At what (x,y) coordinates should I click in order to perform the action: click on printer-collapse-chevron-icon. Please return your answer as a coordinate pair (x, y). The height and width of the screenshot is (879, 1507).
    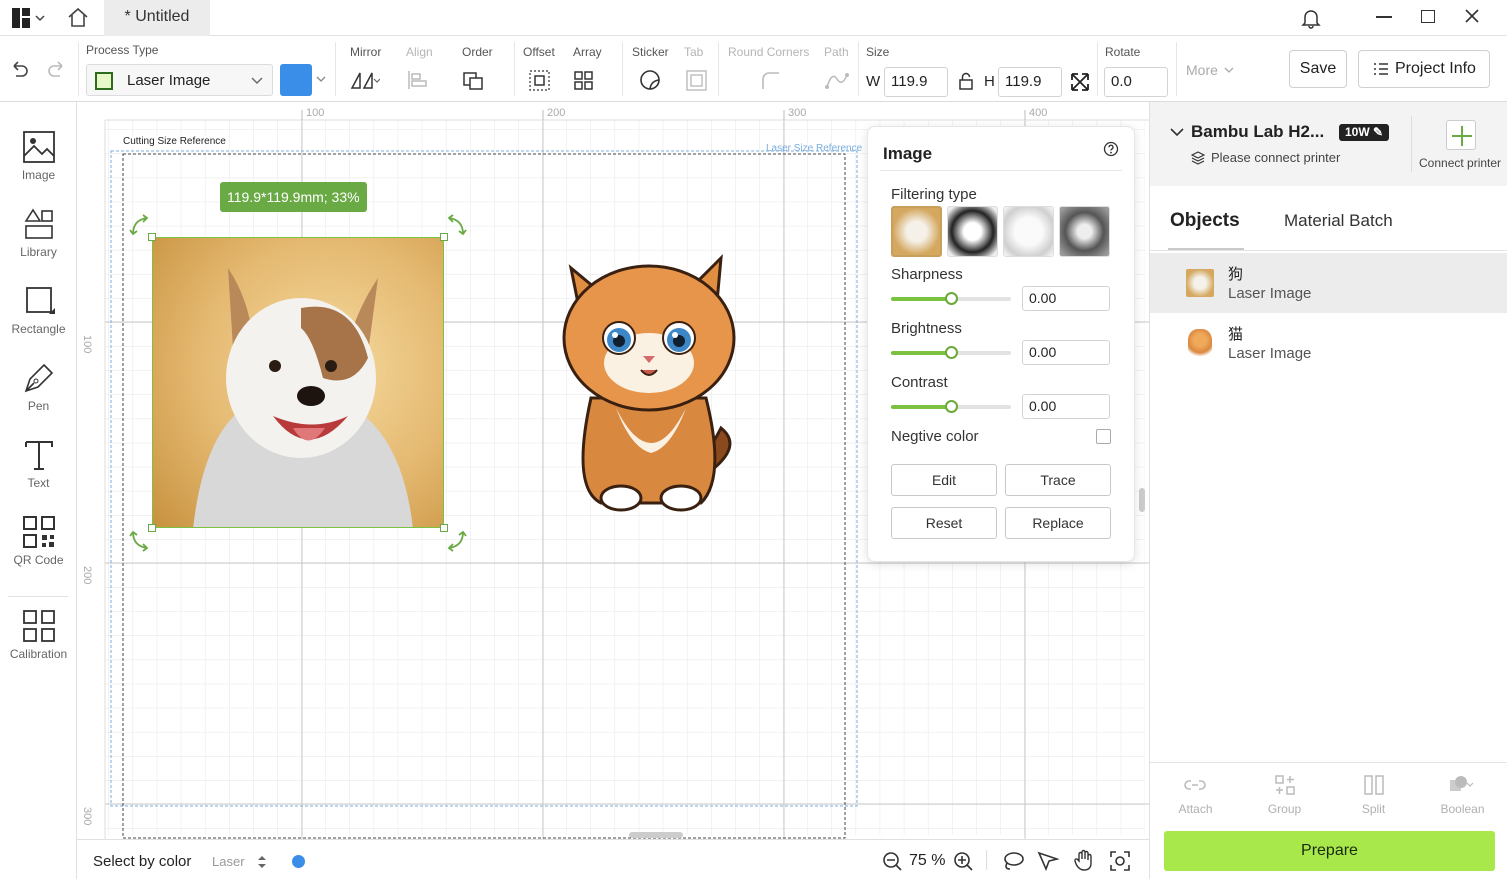
    Looking at the image, I should click on (1177, 132).